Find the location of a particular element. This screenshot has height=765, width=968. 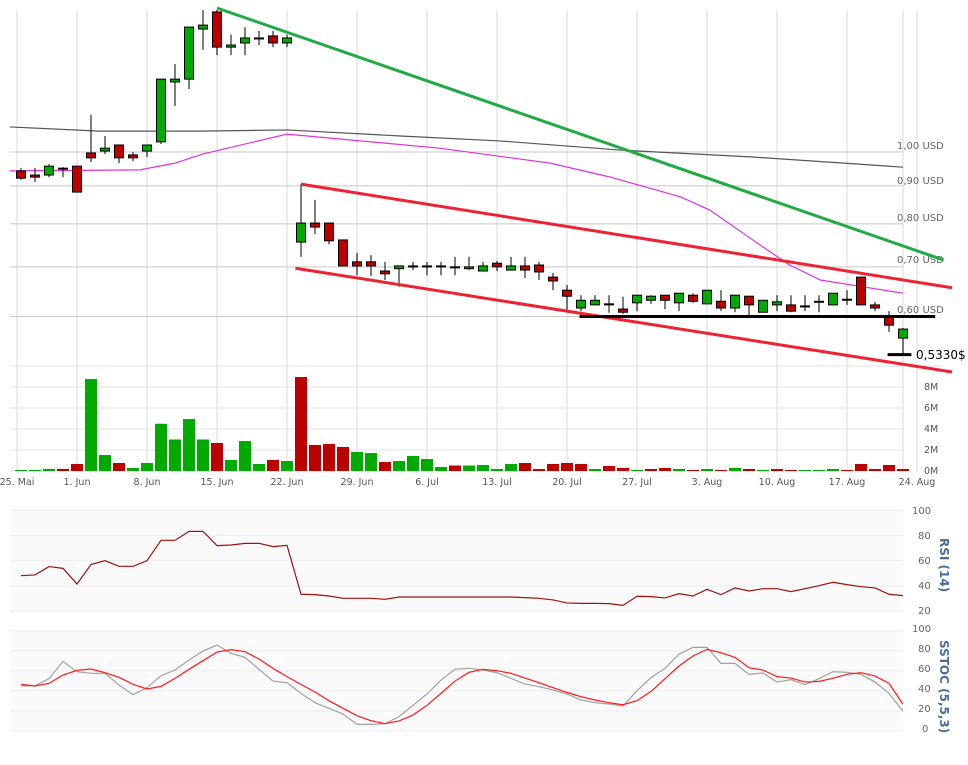

volume-axis: 8M 6M 4M 2M 0M is located at coordinates (931, 429).